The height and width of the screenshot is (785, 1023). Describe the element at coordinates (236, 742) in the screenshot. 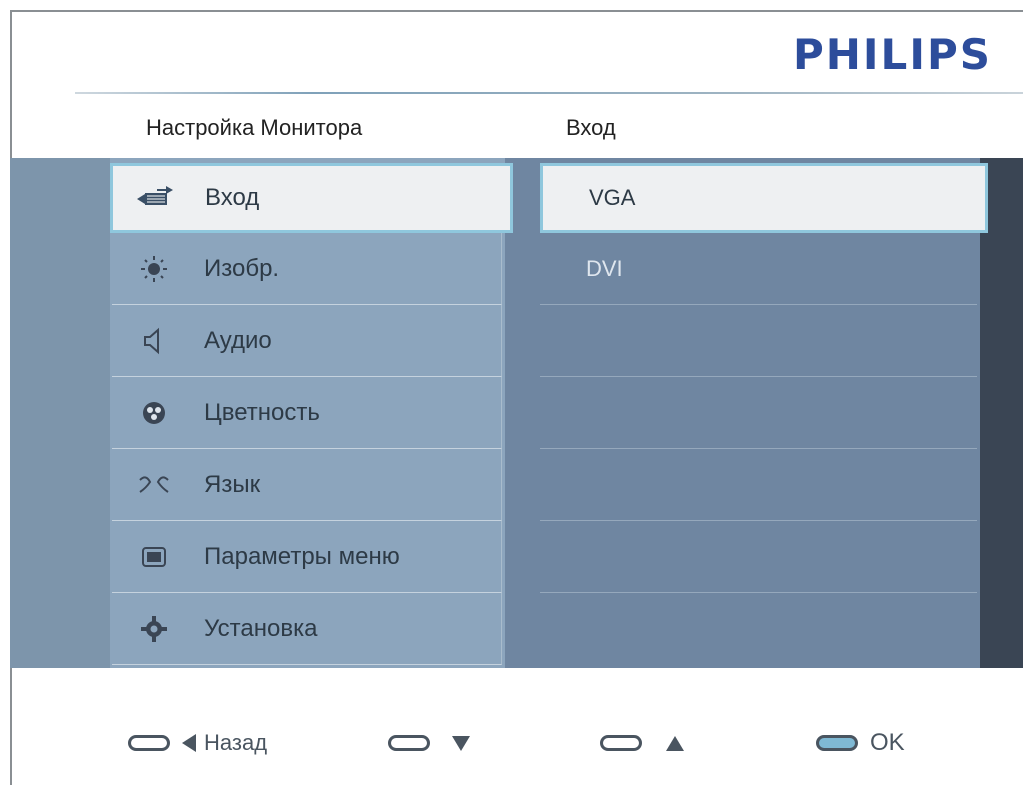

I see `back-label: Назад` at that location.